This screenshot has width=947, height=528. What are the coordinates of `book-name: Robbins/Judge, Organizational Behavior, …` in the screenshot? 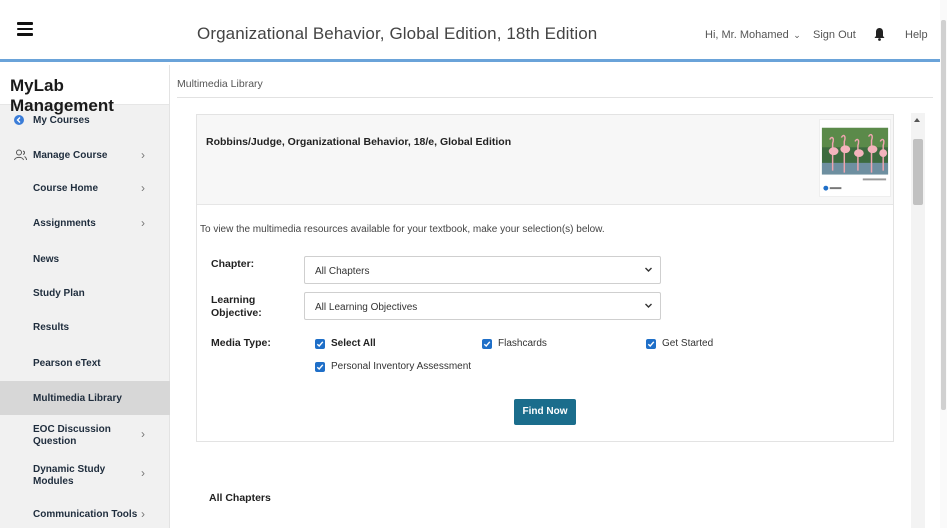 It's located at (359, 142).